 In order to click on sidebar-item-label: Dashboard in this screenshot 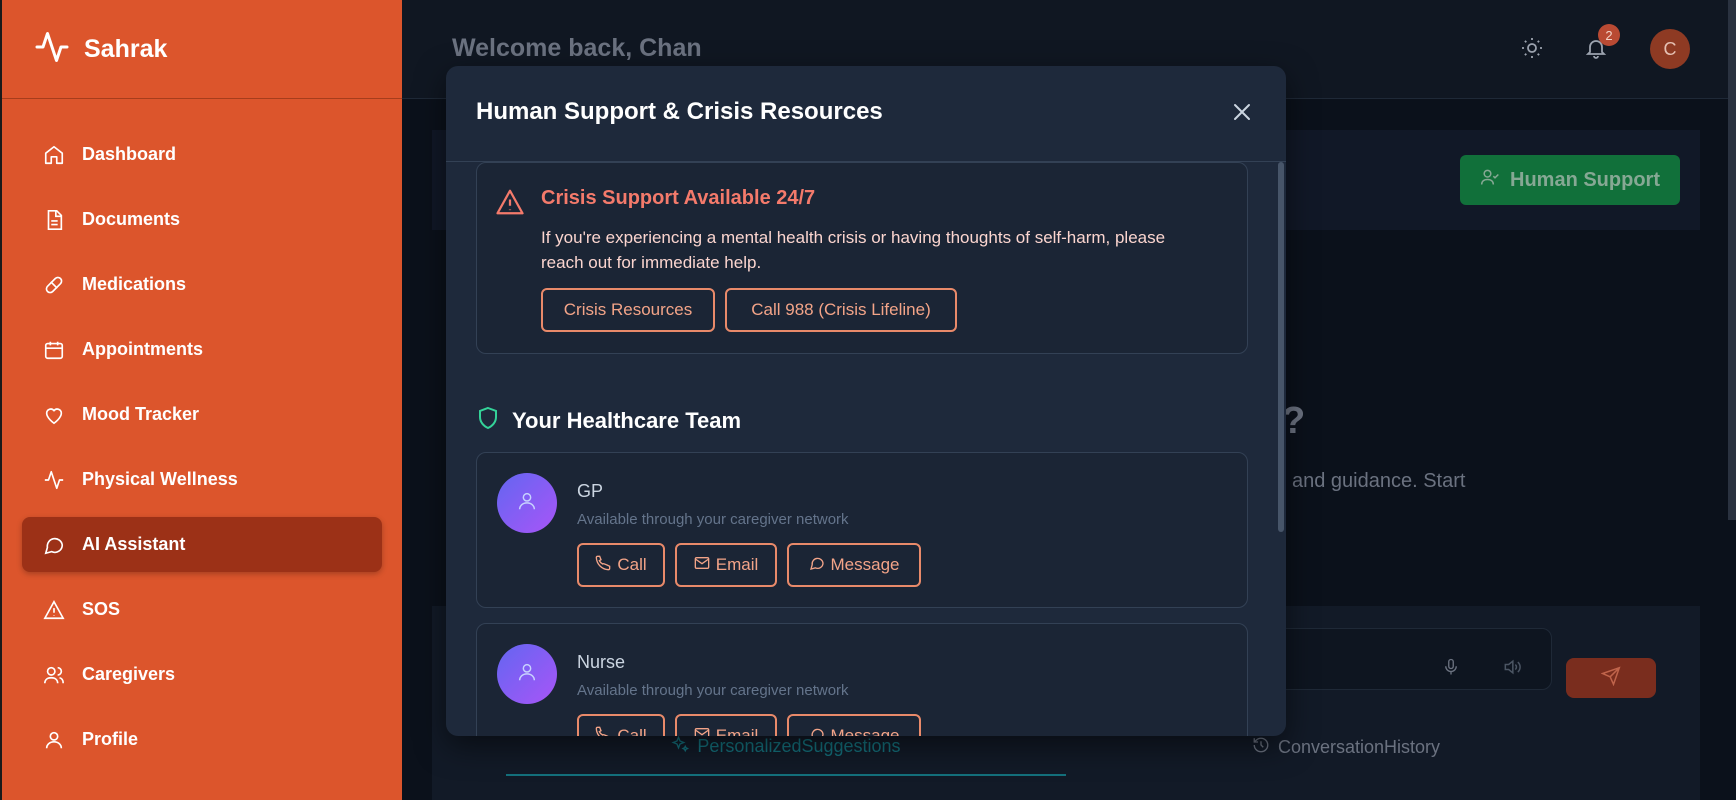, I will do `click(129, 154)`.